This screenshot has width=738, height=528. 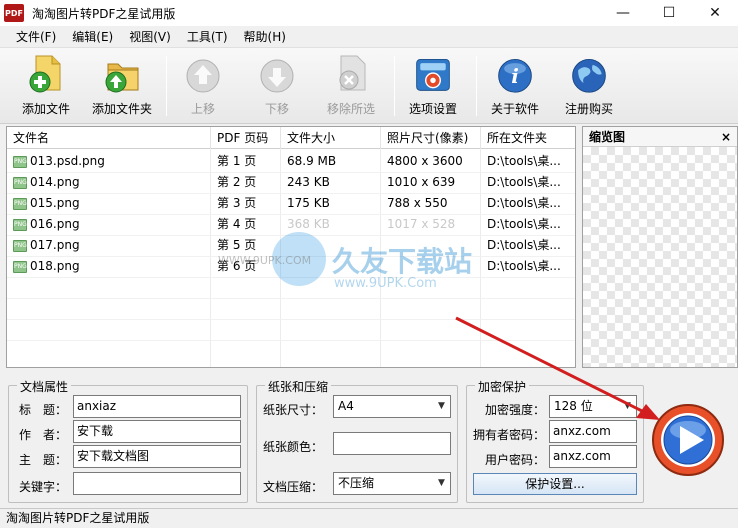 I want to click on page-number: 第 2 页, so click(x=237, y=182).